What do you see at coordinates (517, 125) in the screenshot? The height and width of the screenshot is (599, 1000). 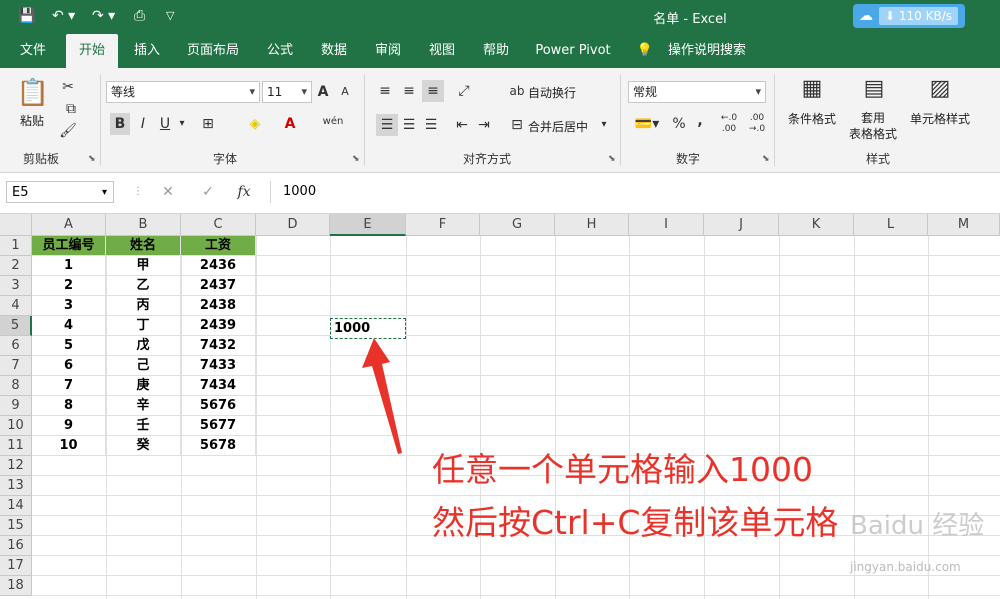 I see `merge-center-icon: ⊟` at bounding box center [517, 125].